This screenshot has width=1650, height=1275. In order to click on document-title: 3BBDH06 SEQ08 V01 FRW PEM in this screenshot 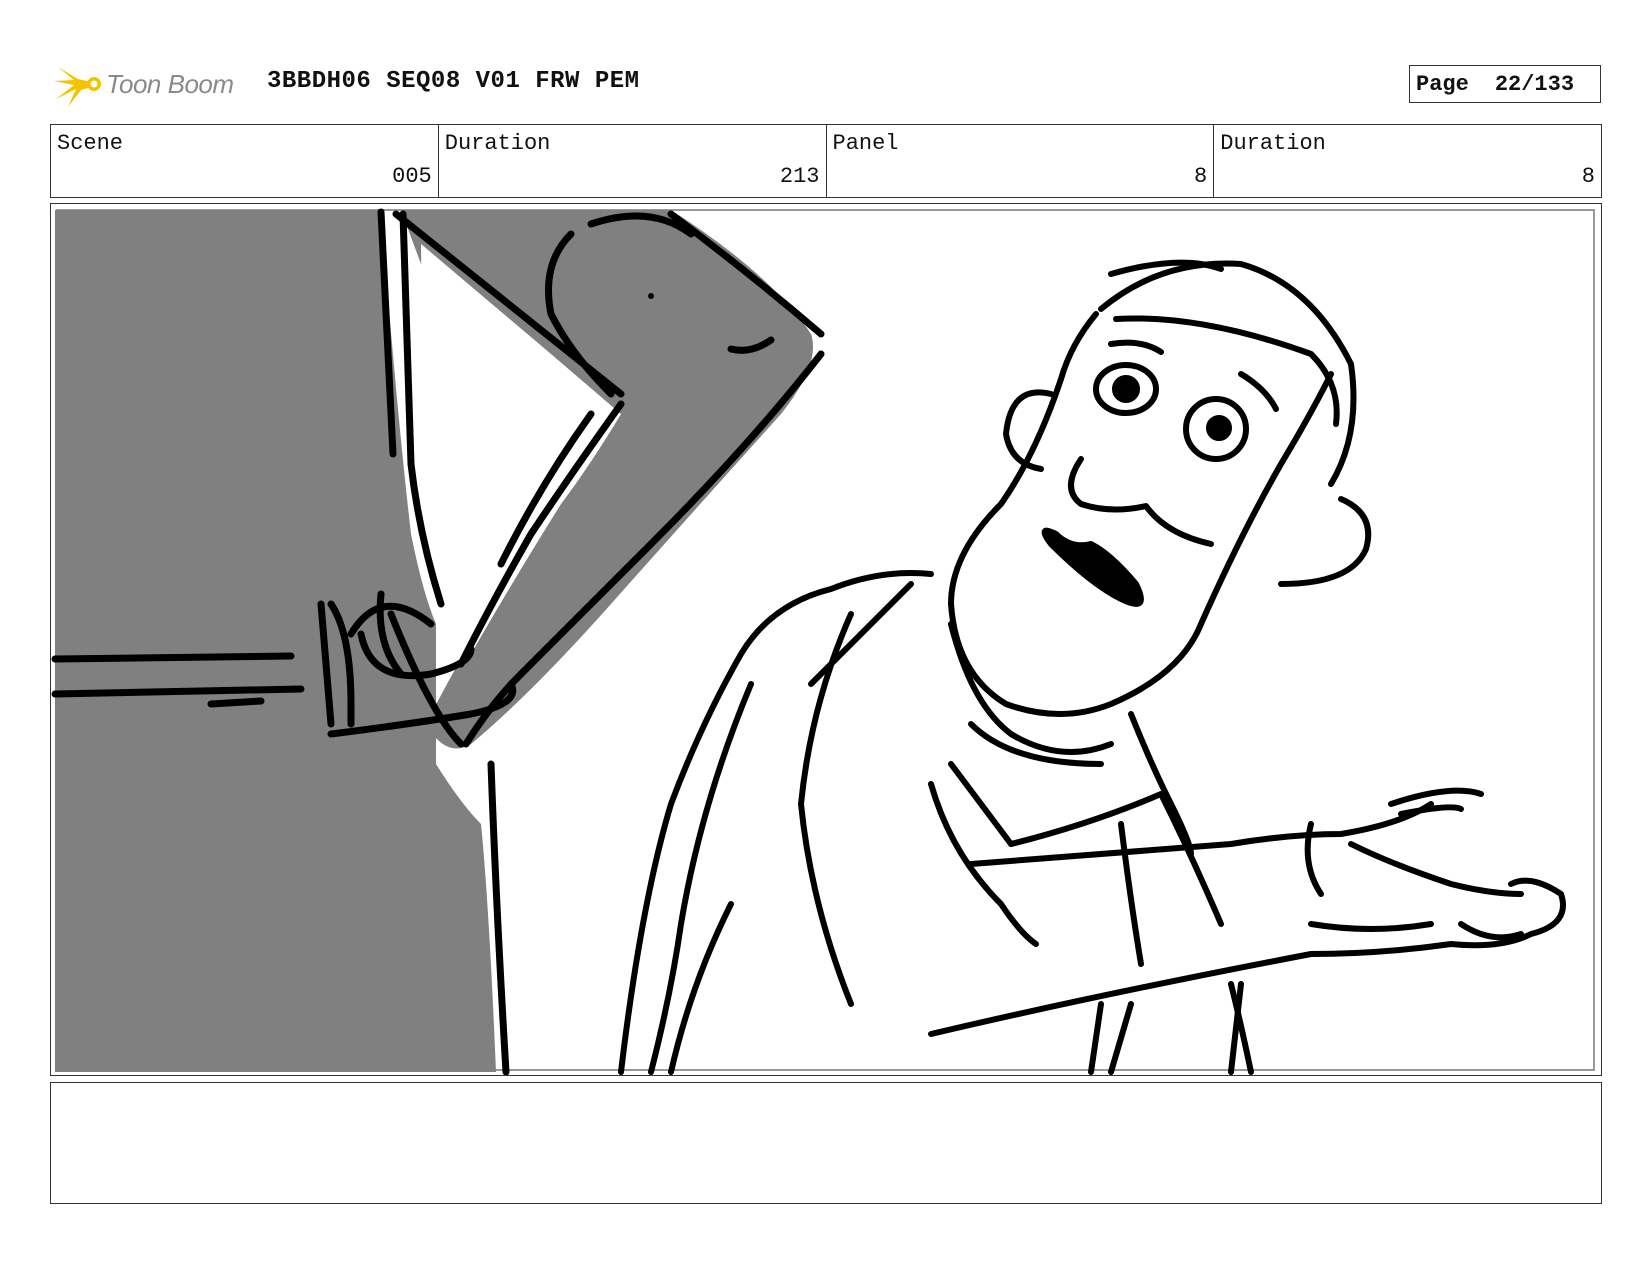, I will do `click(453, 81)`.